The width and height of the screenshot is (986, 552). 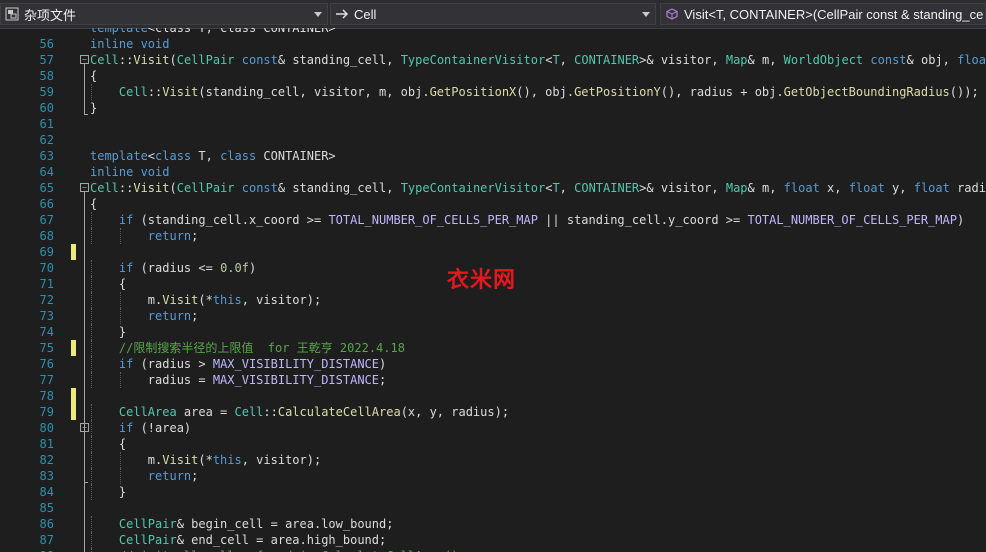 What do you see at coordinates (126, 428) in the screenshot?
I see `code-token: if` at bounding box center [126, 428].